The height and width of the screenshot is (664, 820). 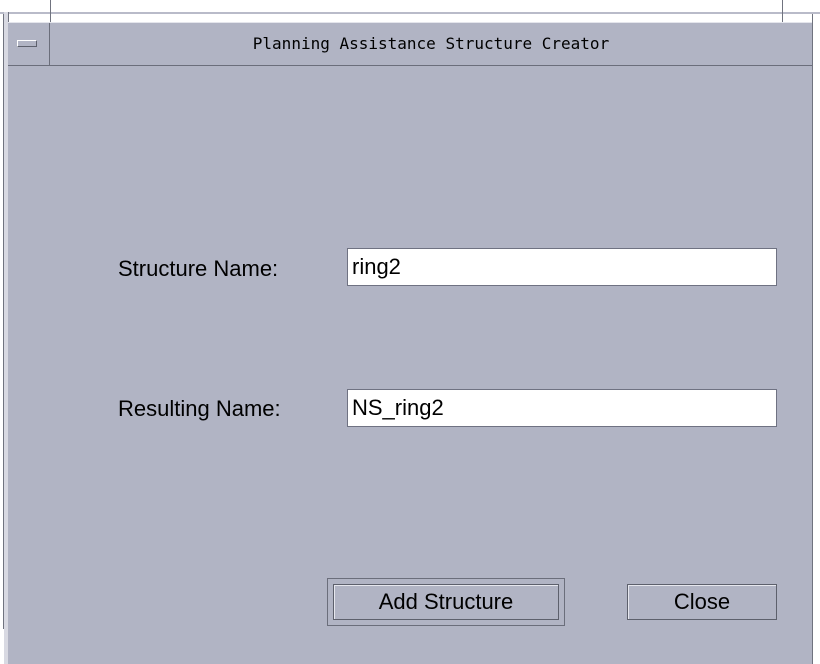 What do you see at coordinates (198, 268) in the screenshot?
I see `structure-name-label: Structure Name:` at bounding box center [198, 268].